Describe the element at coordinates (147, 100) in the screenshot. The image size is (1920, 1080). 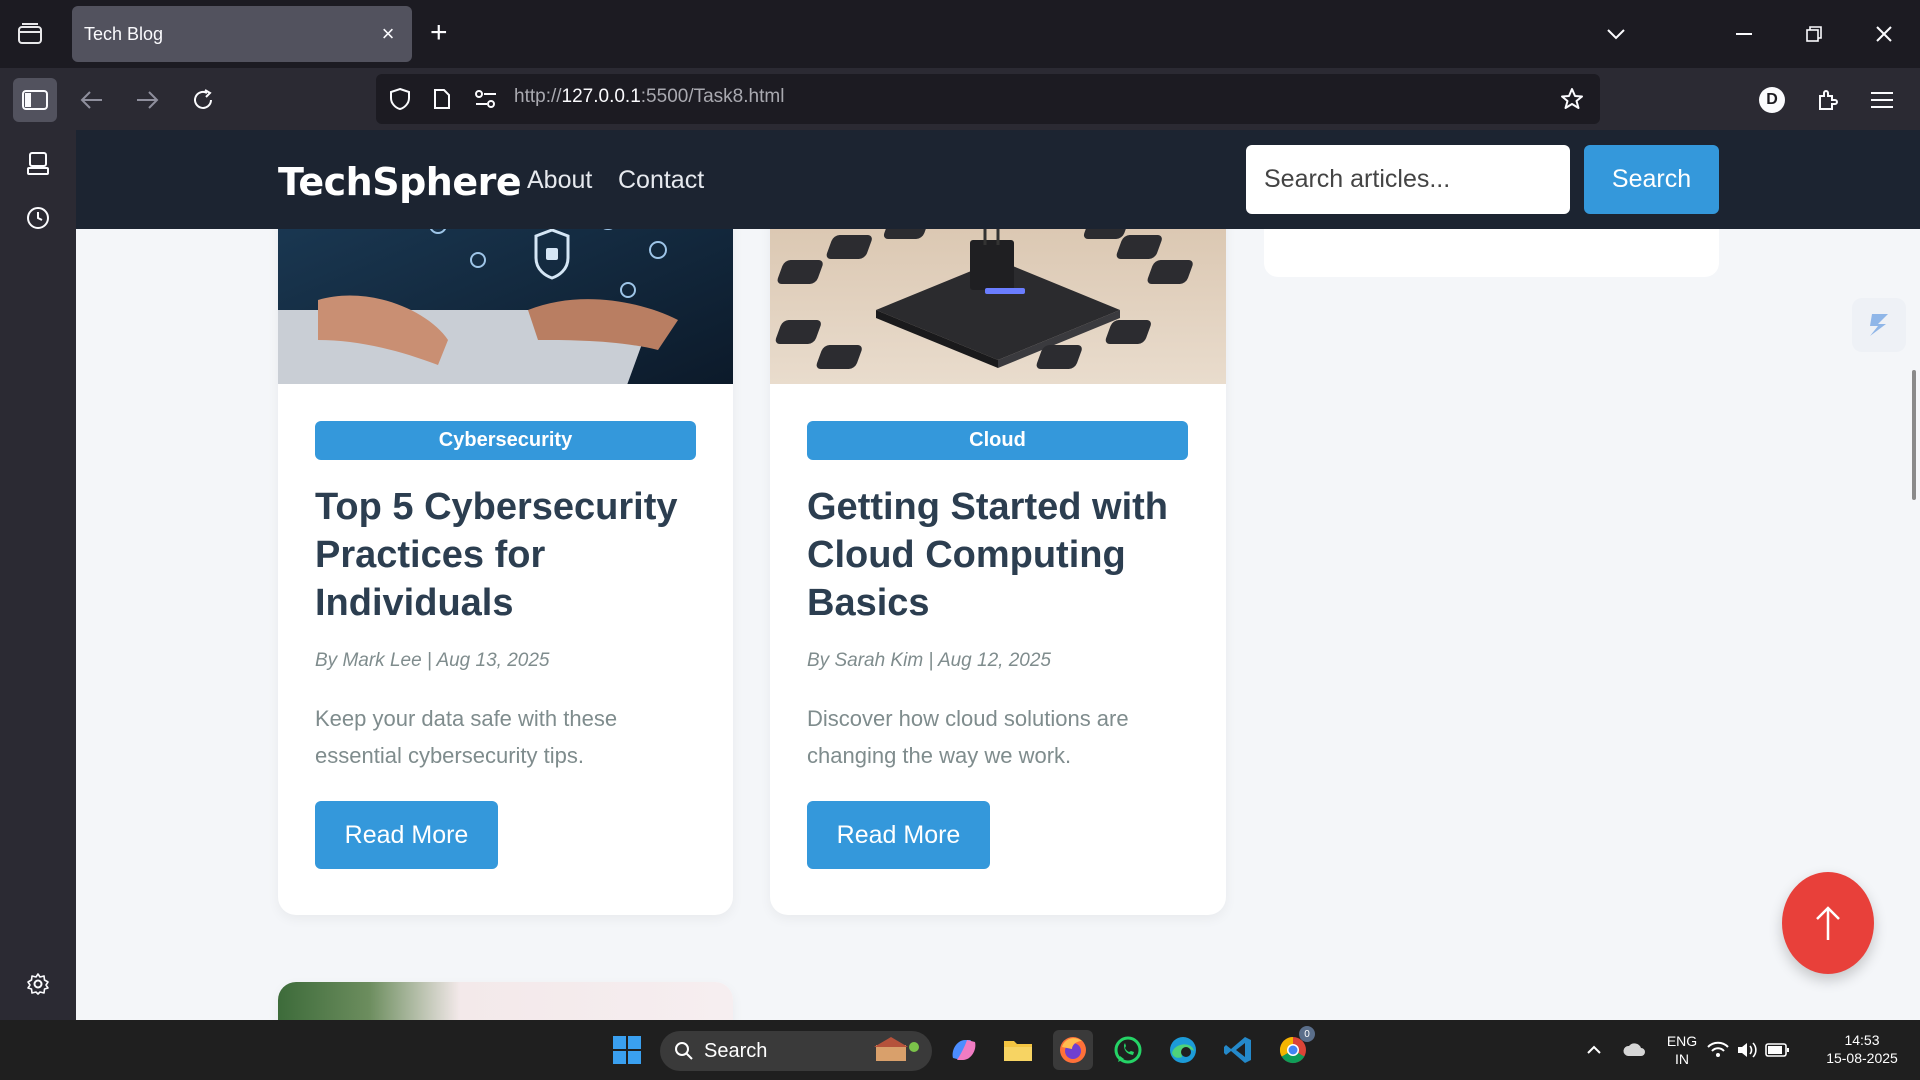
I see `forward-arrow-icon` at that location.